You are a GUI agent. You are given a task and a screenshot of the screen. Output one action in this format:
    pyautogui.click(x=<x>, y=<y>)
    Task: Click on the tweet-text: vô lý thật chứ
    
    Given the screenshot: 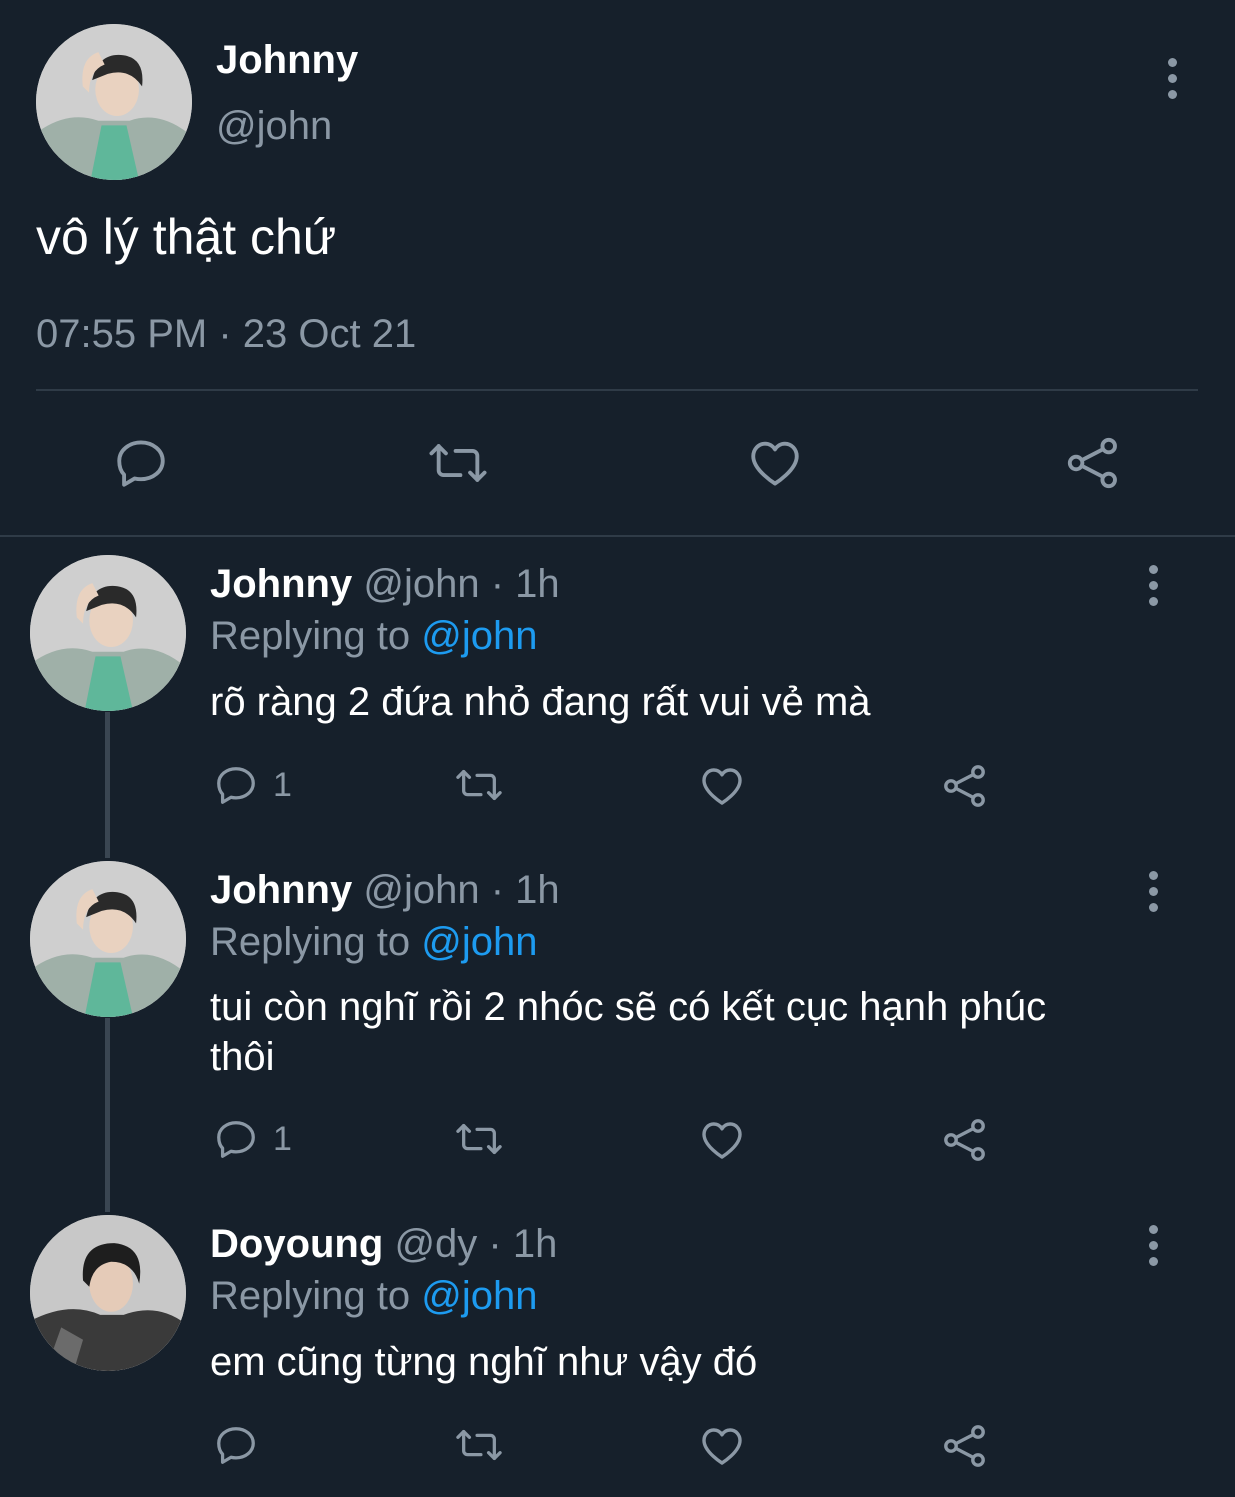 What is the action you would take?
    pyautogui.click(x=186, y=237)
    